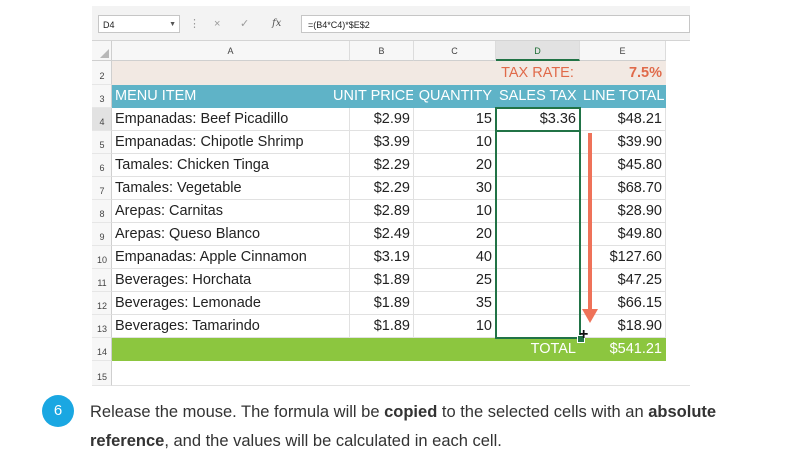  I want to click on row-header-7: 7, so click(102, 188).